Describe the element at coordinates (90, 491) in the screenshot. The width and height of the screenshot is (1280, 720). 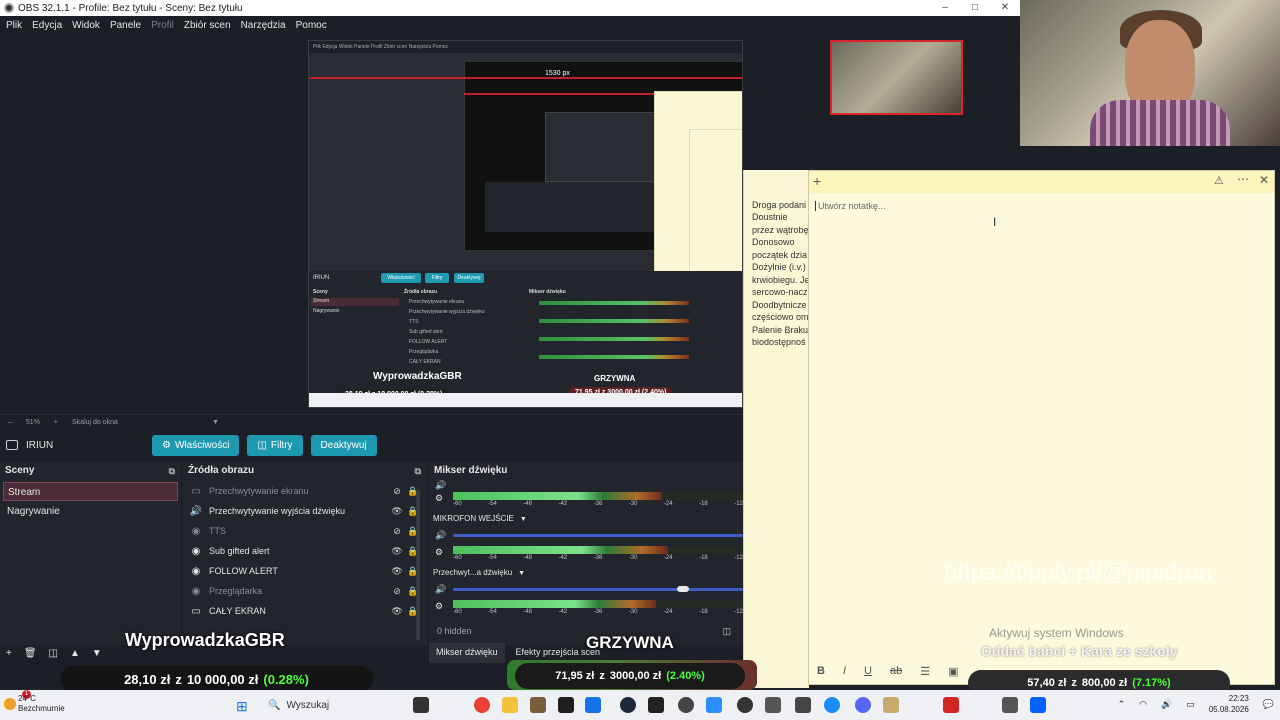
I see `scene-item-stream: Stream` at that location.